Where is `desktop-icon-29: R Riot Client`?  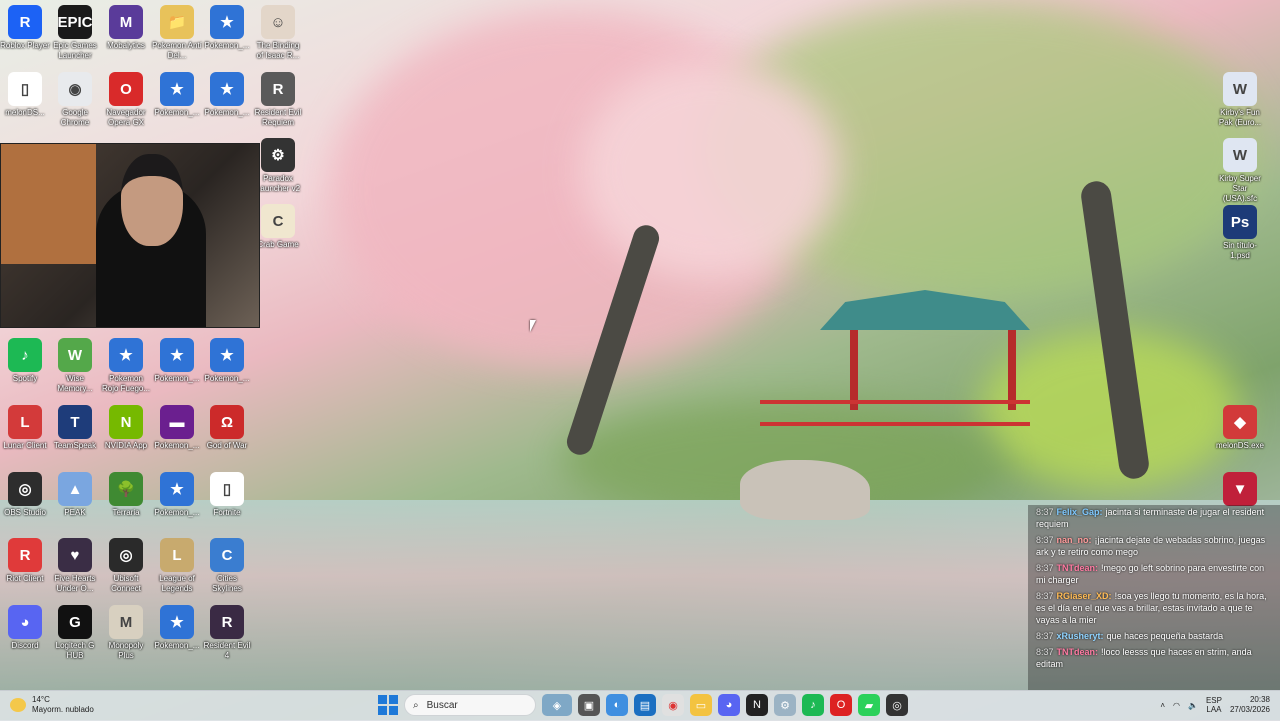
desktop-icon-29: R Riot Client is located at coordinates (25, 561).